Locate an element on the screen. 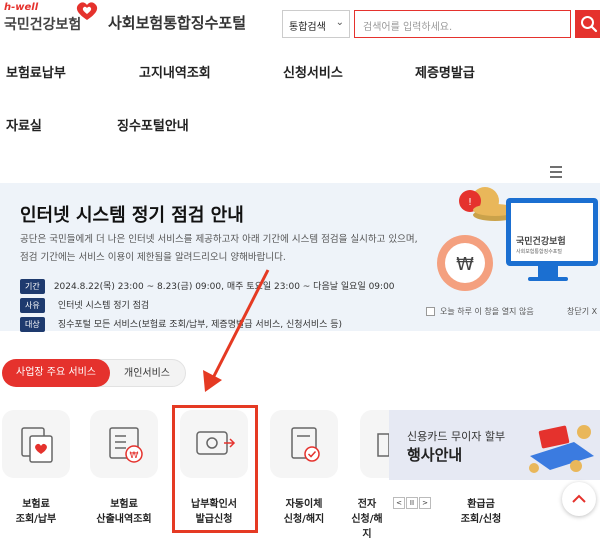  reason-value: 인터넷 시스템 정기 점검 is located at coordinates (103, 306).